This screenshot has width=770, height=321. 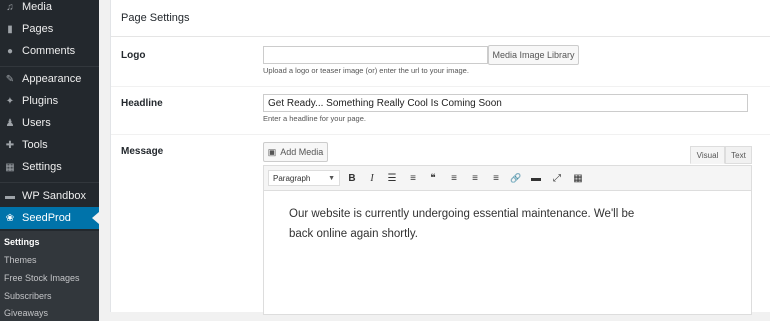 What do you see at coordinates (557, 178) in the screenshot?
I see `fullscreen-icon: ⤢` at bounding box center [557, 178].